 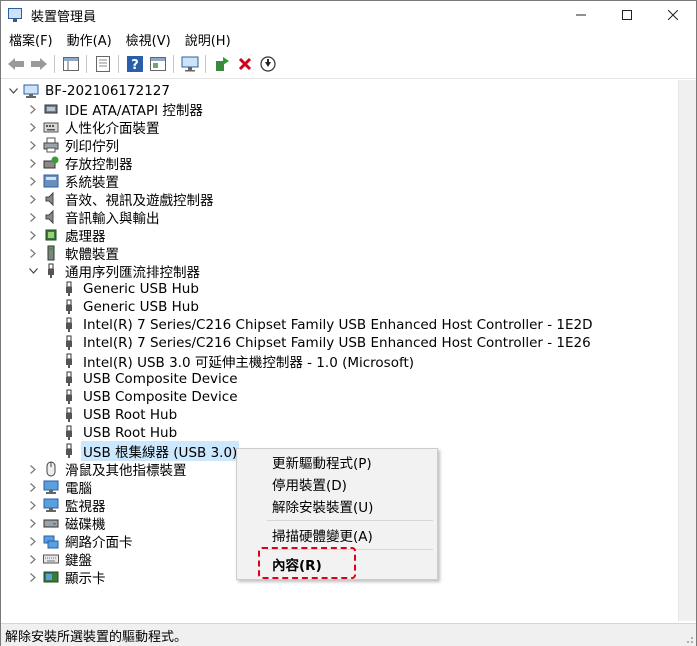 What do you see at coordinates (126, 471) in the screenshot?
I see `tree-item-label: 滑鼠及其他指標裝置` at bounding box center [126, 471].